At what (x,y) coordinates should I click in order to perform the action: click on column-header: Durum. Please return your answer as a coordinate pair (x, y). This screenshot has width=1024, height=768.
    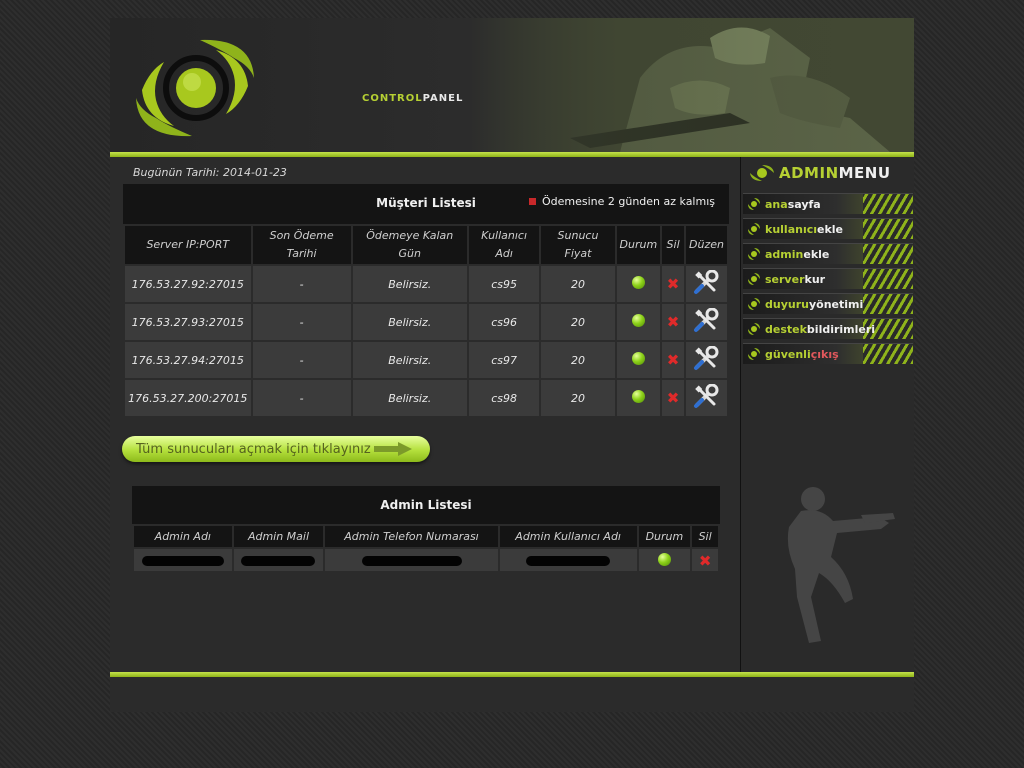
    Looking at the image, I should click on (638, 245).